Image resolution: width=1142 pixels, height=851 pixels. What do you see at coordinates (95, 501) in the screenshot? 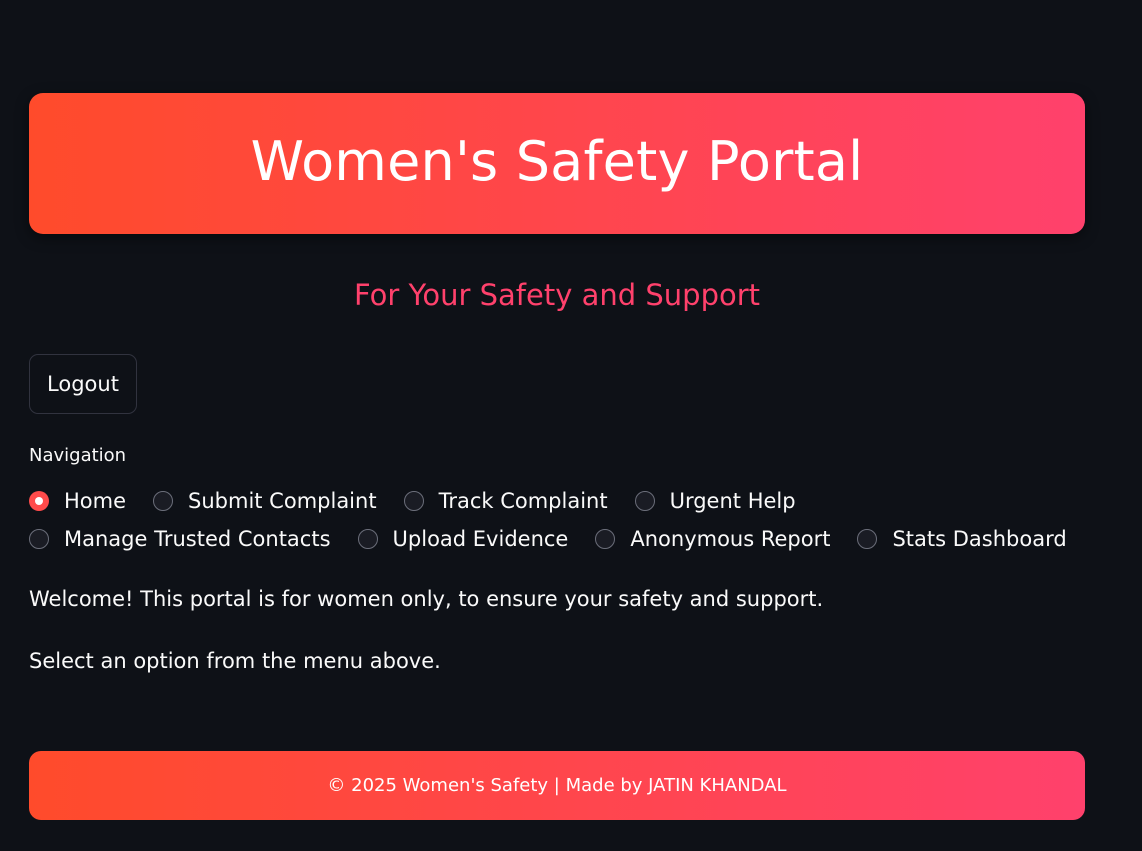
I see `nav-option-label: Home` at bounding box center [95, 501].